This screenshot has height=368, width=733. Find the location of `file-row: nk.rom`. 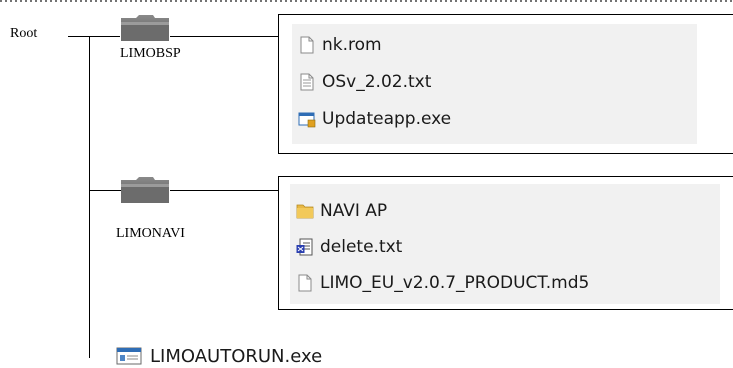

file-row: nk.rom is located at coordinates (340, 45).